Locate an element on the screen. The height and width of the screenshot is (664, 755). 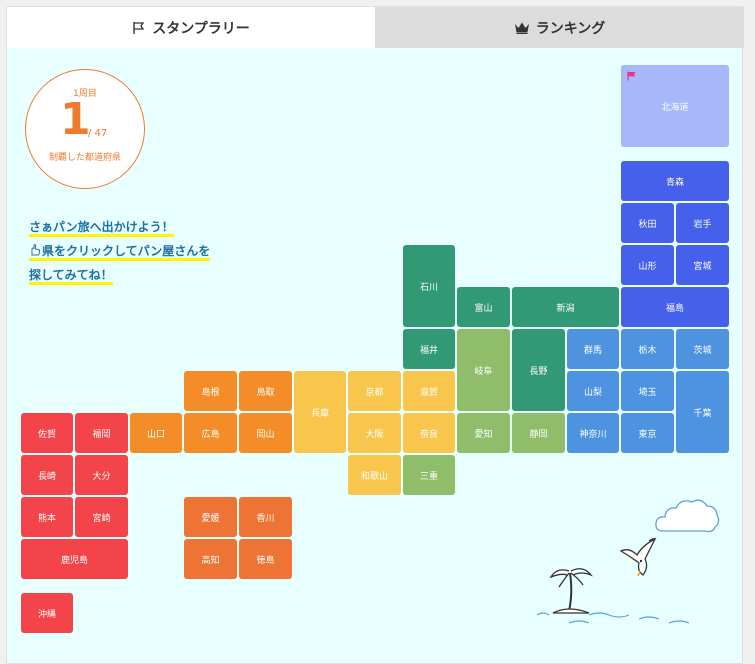
tab-stamp-rally: スタンプラリー is located at coordinates (191, 27).